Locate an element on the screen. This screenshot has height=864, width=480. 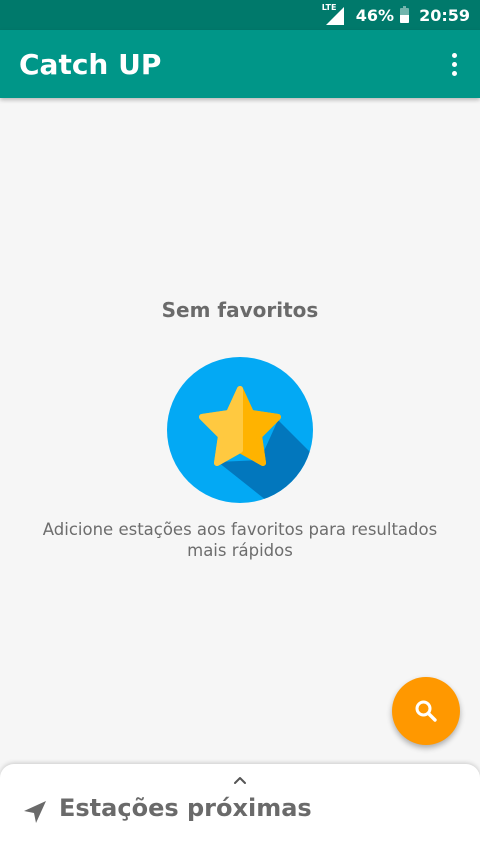
status-bar: LTE 46% 20:59 is located at coordinates (240, 15).